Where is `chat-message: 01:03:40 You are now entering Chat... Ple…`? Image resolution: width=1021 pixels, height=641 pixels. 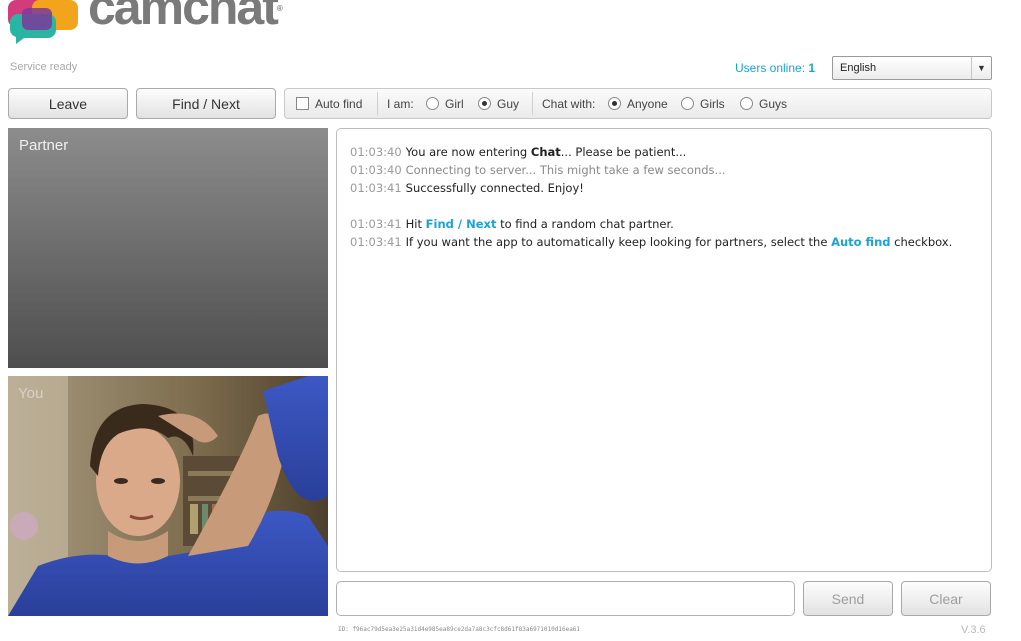 chat-message: 01:03:40 You are now entering Chat... Ple… is located at coordinates (664, 152).